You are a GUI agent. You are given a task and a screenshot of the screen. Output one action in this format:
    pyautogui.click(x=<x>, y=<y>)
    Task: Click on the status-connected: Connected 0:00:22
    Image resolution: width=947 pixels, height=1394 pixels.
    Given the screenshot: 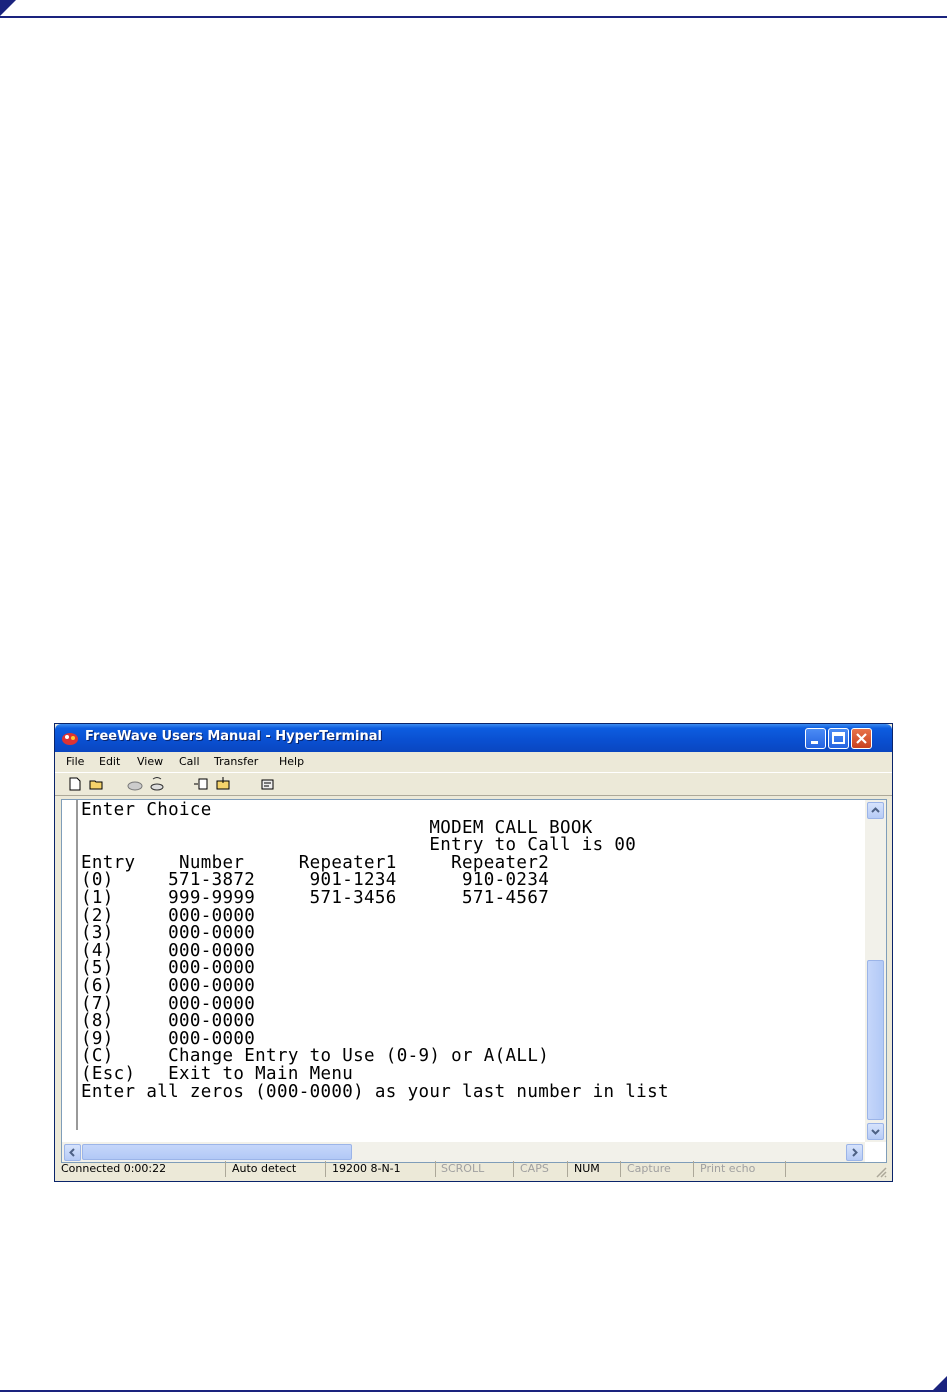 What is the action you would take?
    pyautogui.click(x=114, y=1168)
    